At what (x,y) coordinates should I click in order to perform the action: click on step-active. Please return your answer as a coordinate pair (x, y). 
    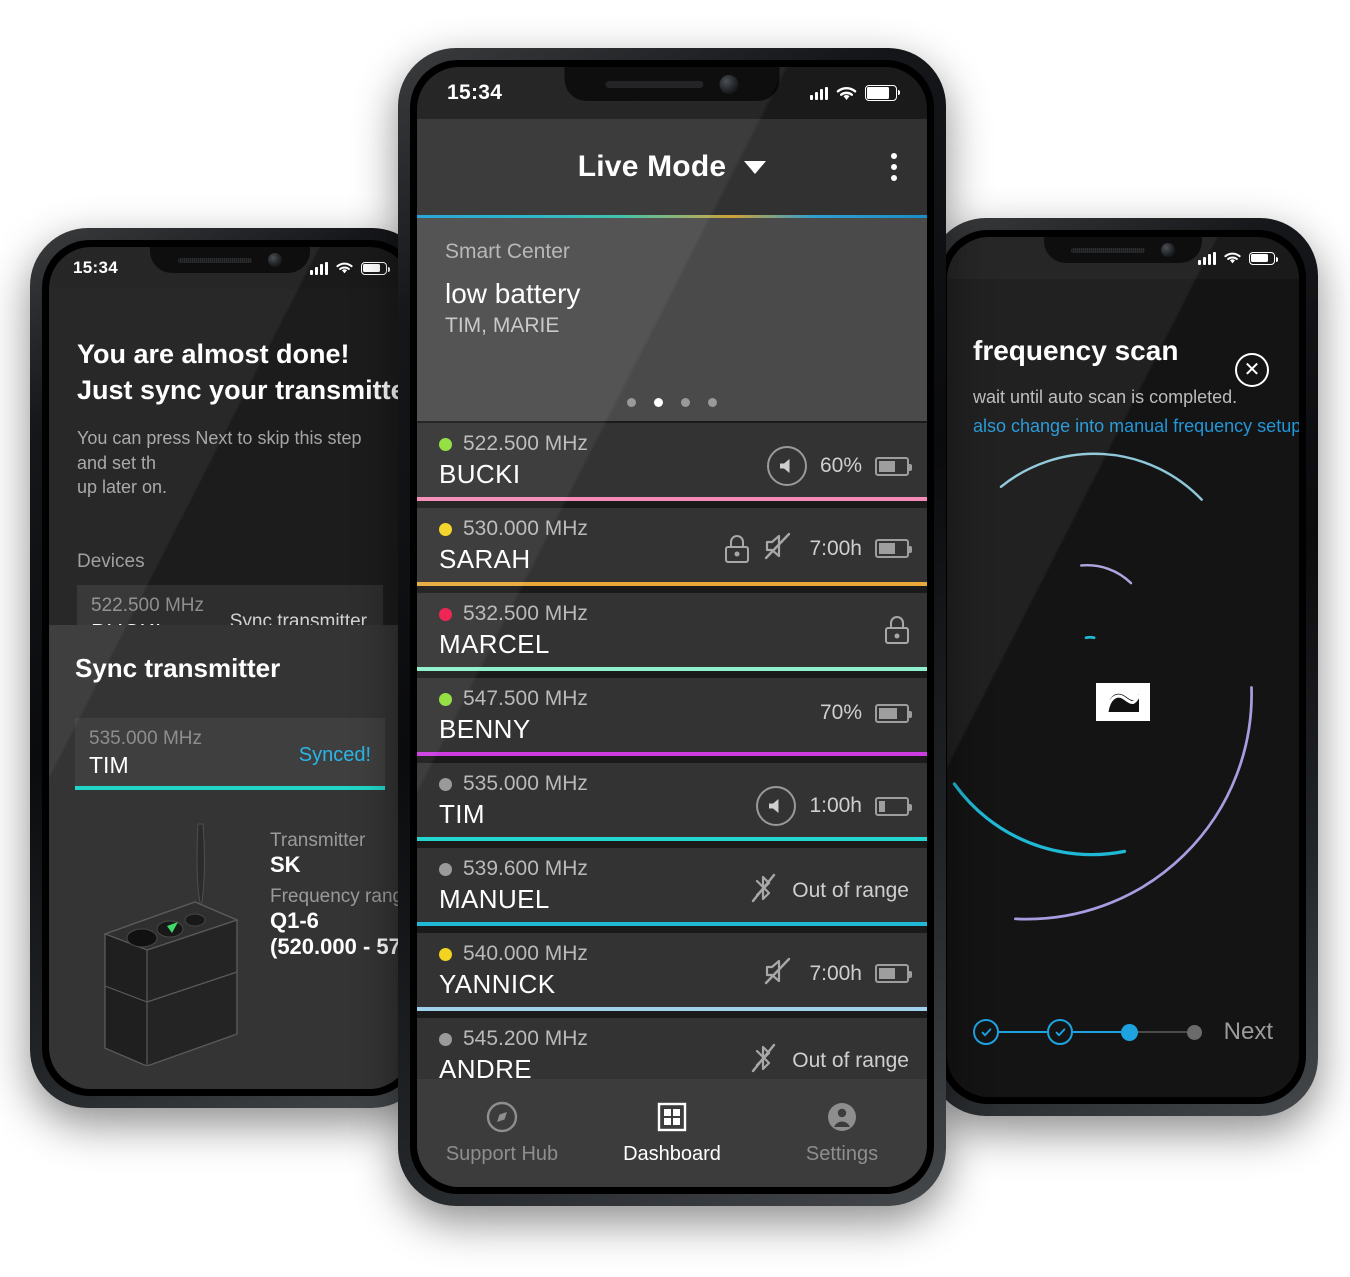
    Looking at the image, I should click on (1130, 1032).